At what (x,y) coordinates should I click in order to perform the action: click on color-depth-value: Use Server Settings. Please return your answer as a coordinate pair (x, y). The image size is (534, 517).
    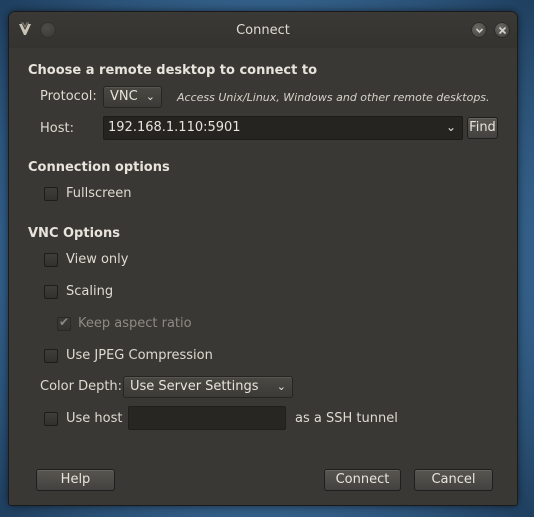
    Looking at the image, I should click on (194, 386).